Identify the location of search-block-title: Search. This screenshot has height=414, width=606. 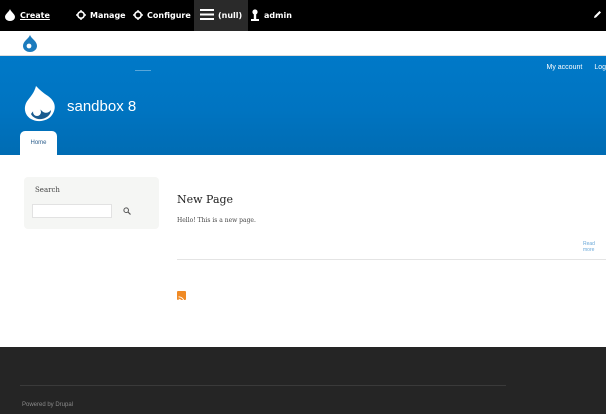
(47, 190).